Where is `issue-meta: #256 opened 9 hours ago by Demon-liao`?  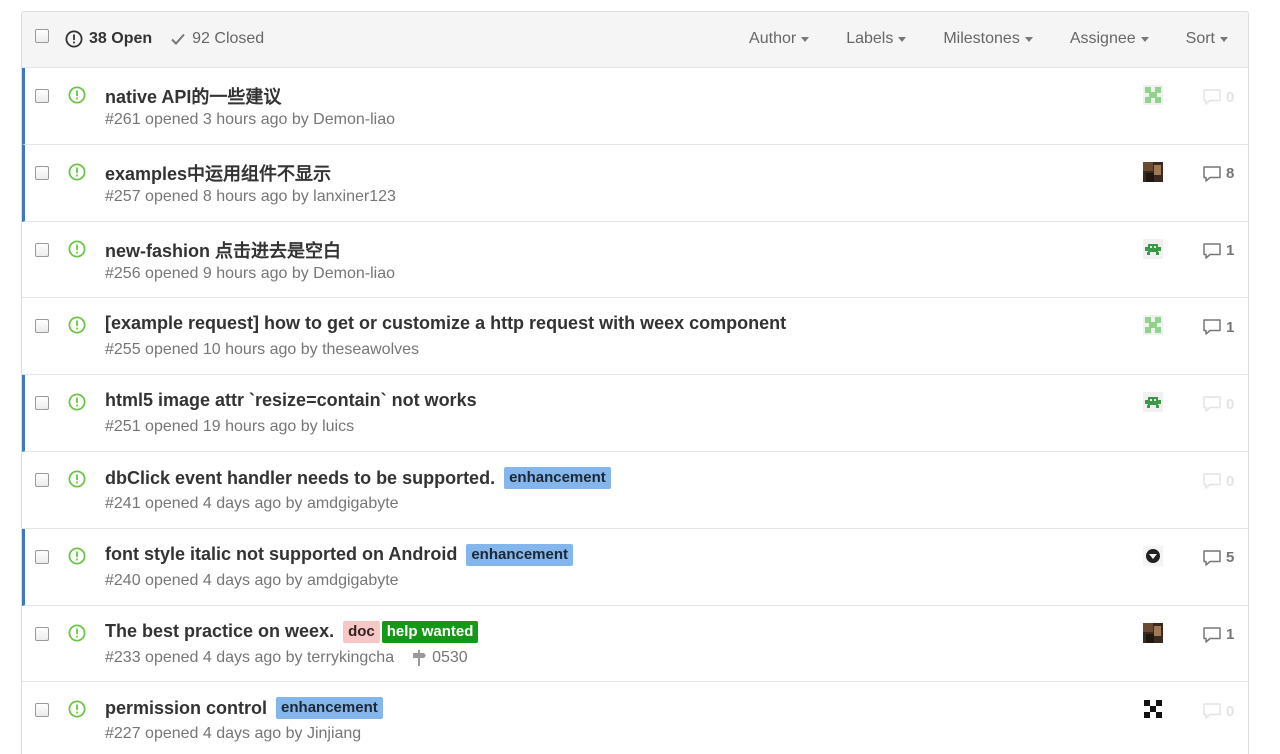
issue-meta: #256 opened 9 hours ago by Demon-liao is located at coordinates (250, 274).